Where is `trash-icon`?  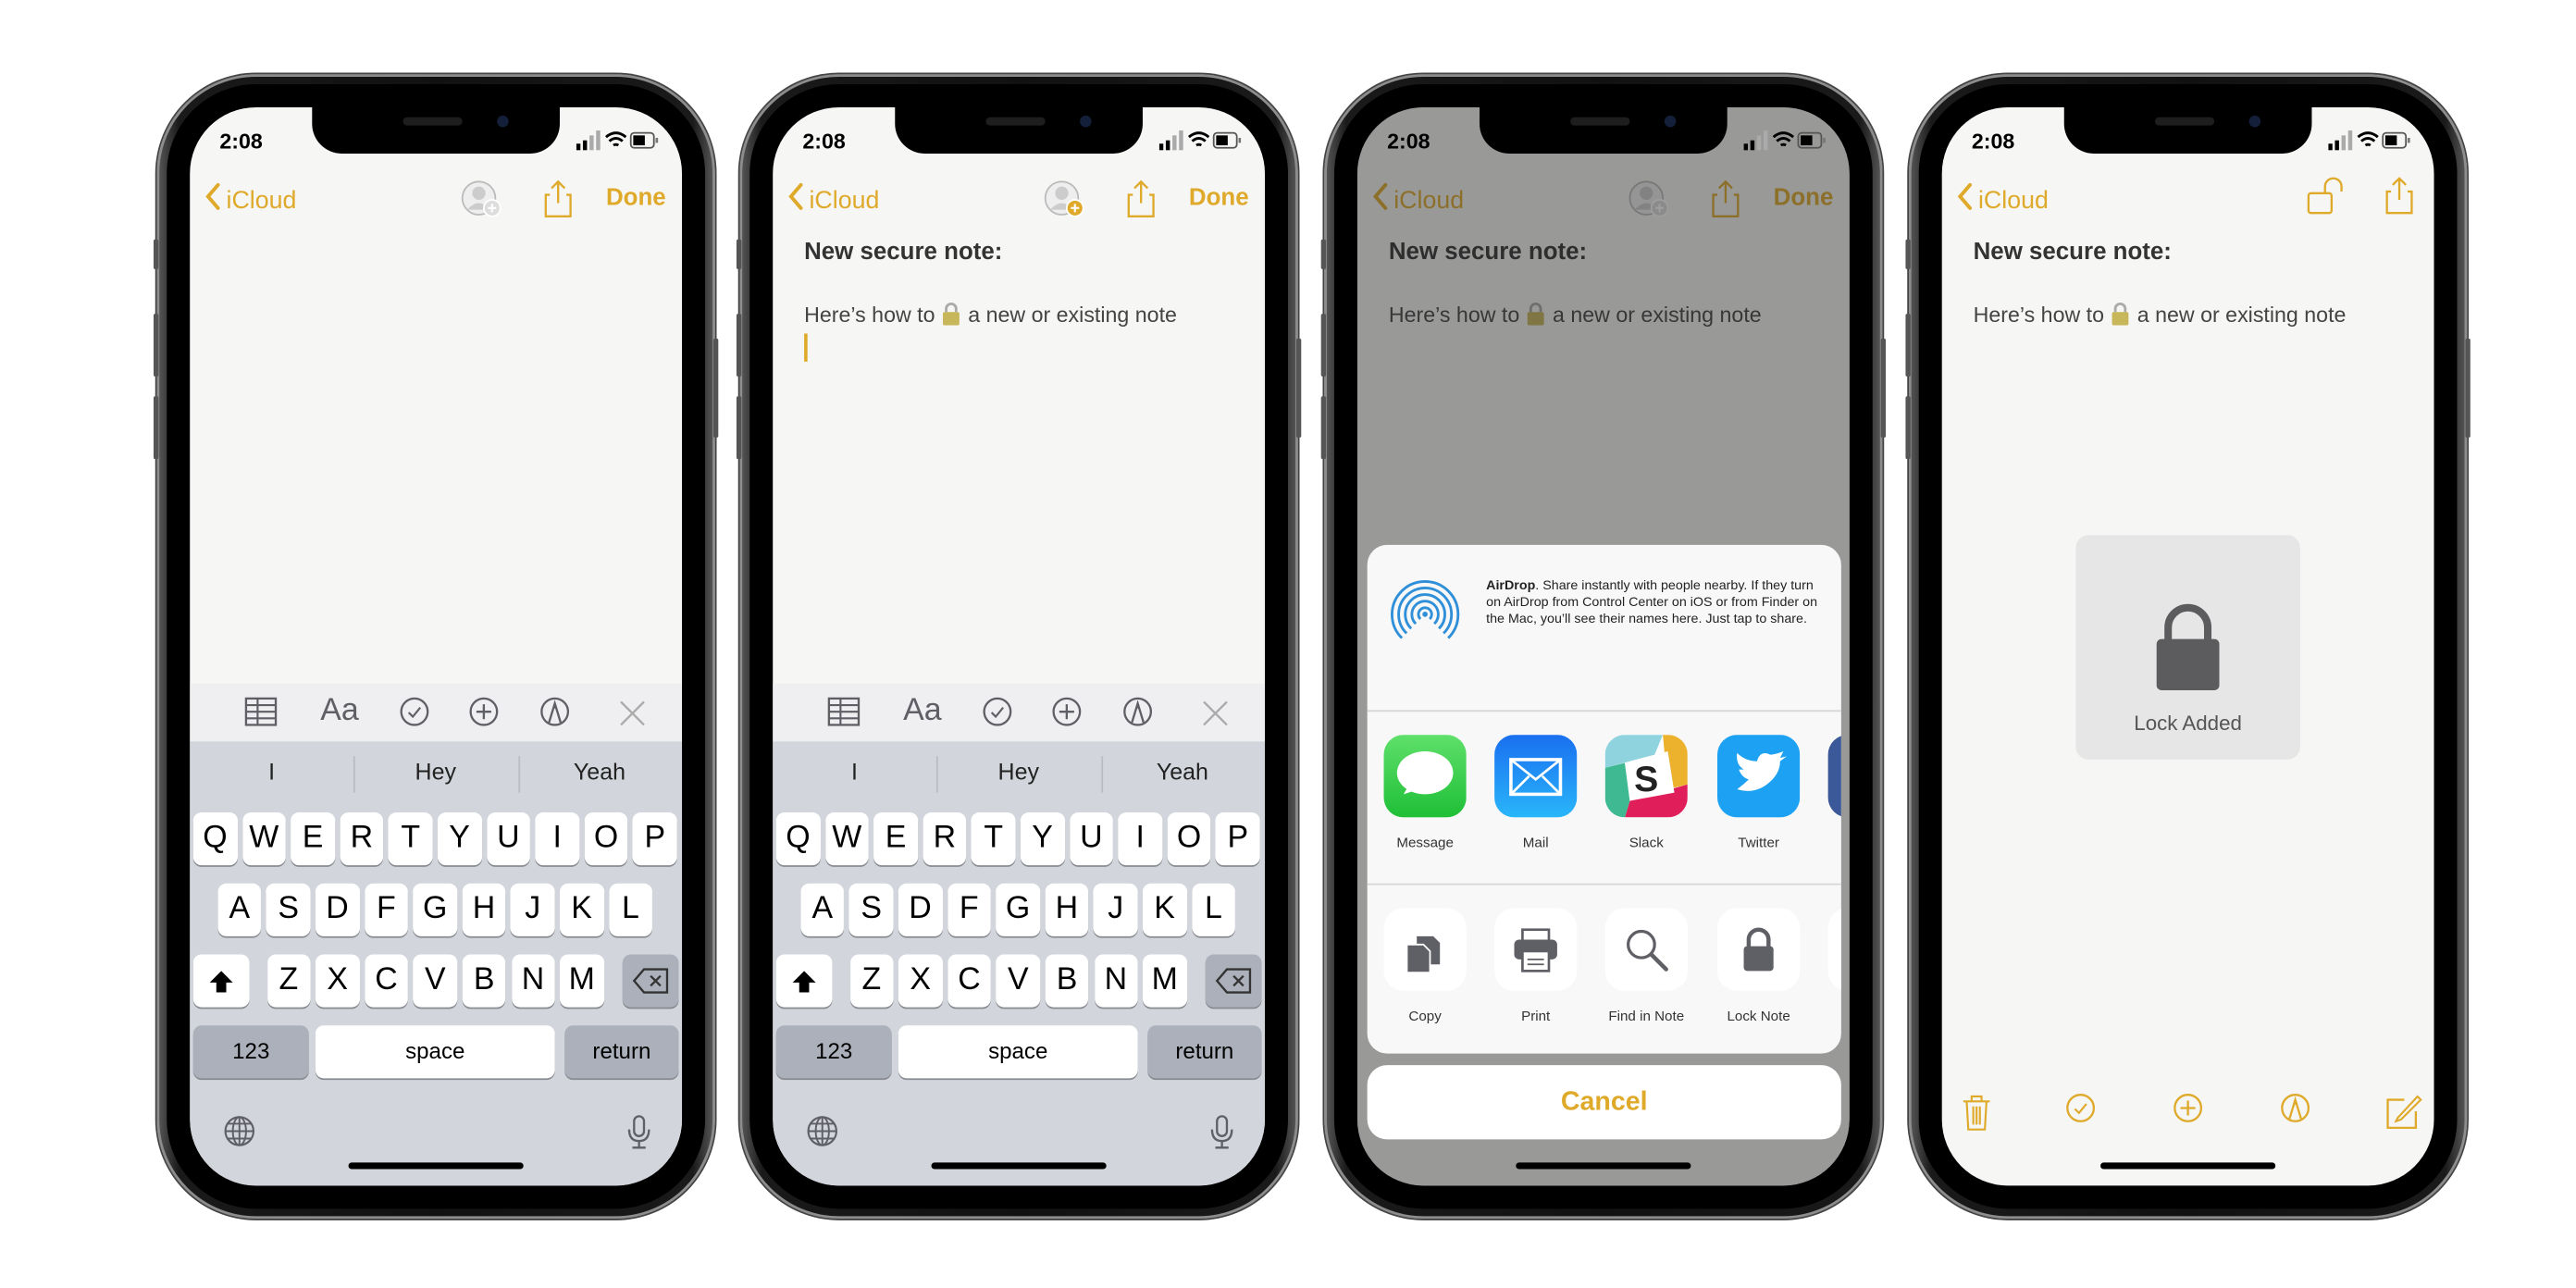
trash-icon is located at coordinates (1977, 1116).